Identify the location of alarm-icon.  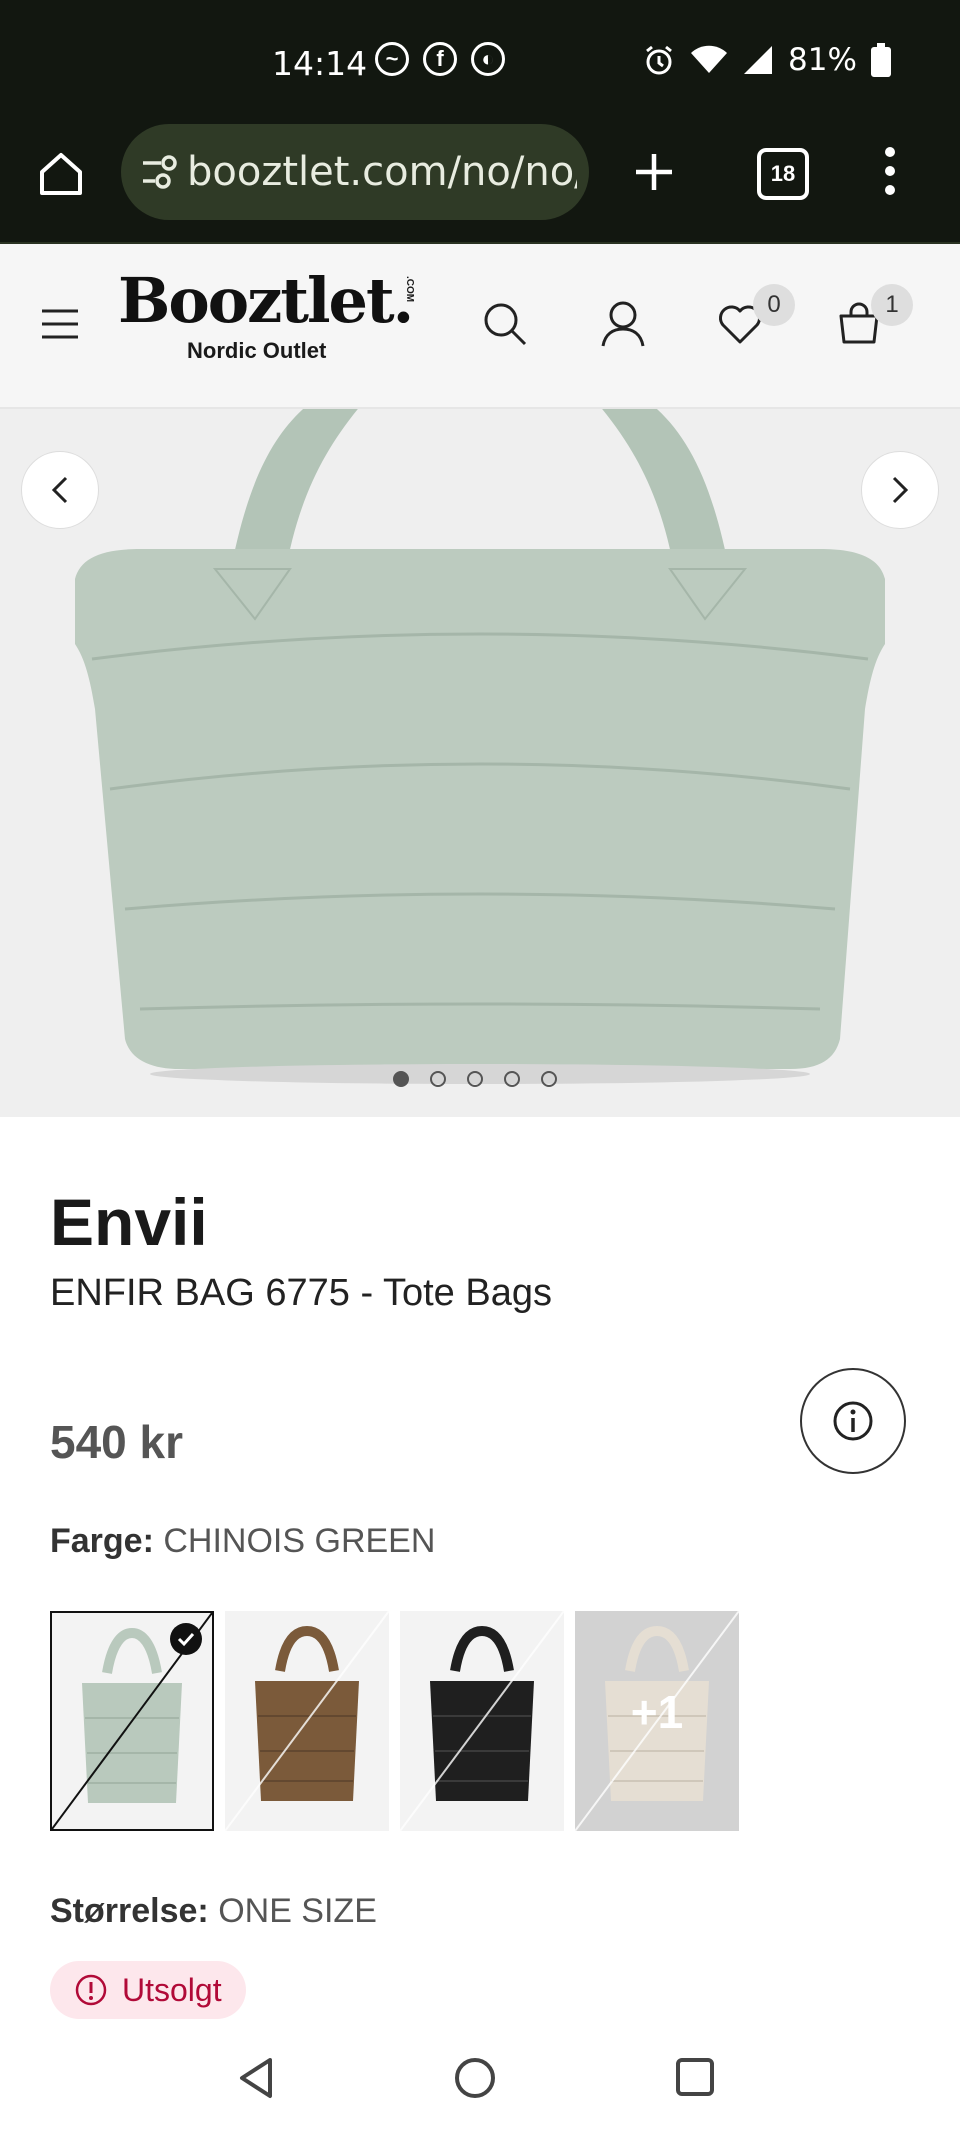
(659, 60).